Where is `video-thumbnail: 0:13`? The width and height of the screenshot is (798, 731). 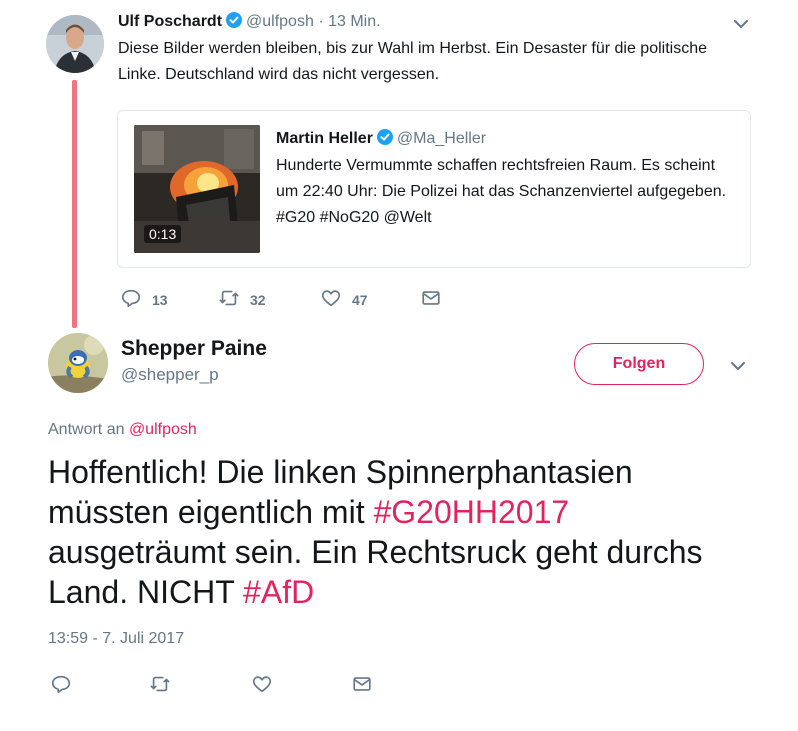
video-thumbnail: 0:13 is located at coordinates (197, 189).